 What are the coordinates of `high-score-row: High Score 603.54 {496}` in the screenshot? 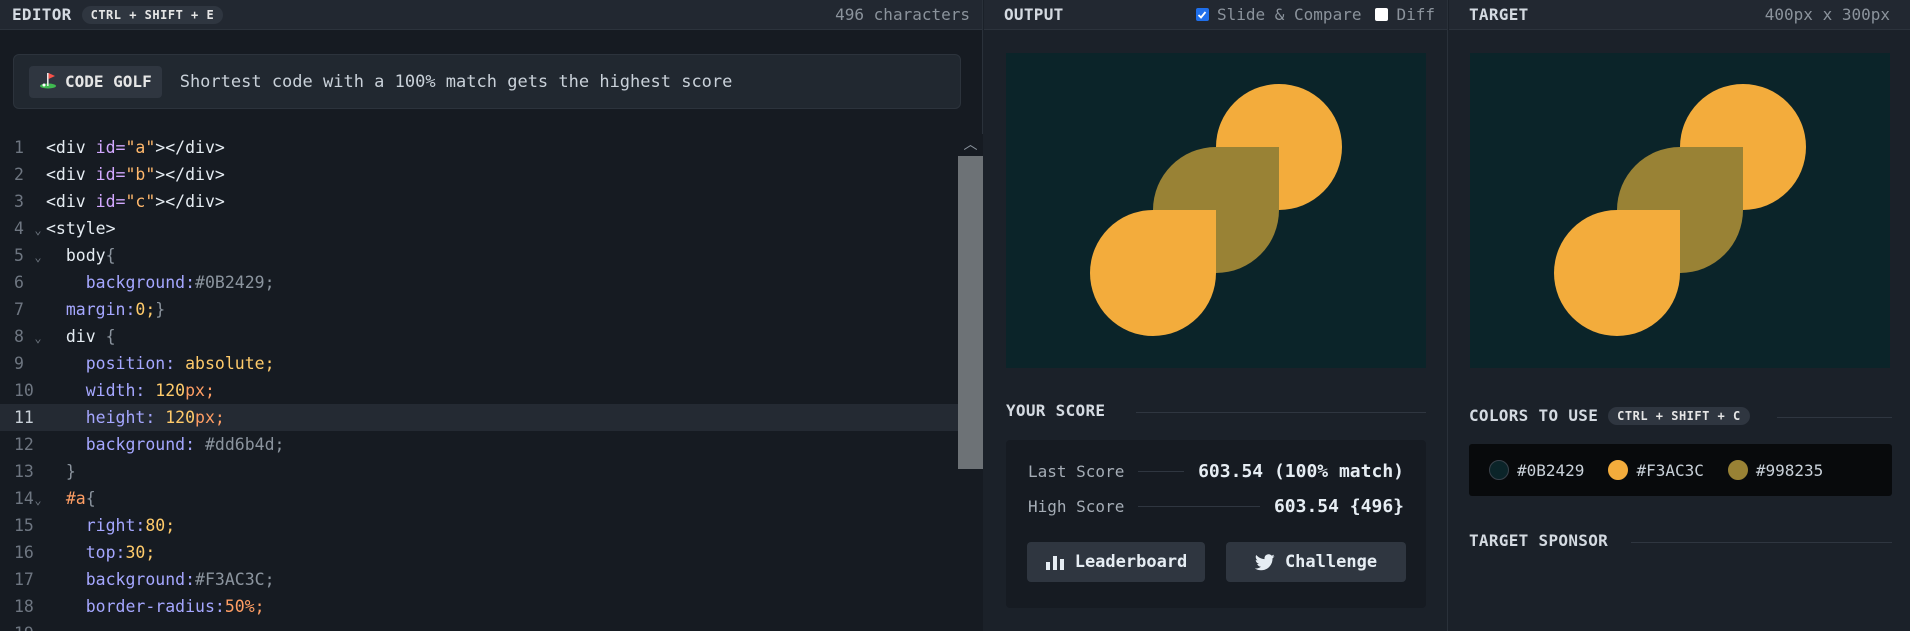 It's located at (1216, 506).